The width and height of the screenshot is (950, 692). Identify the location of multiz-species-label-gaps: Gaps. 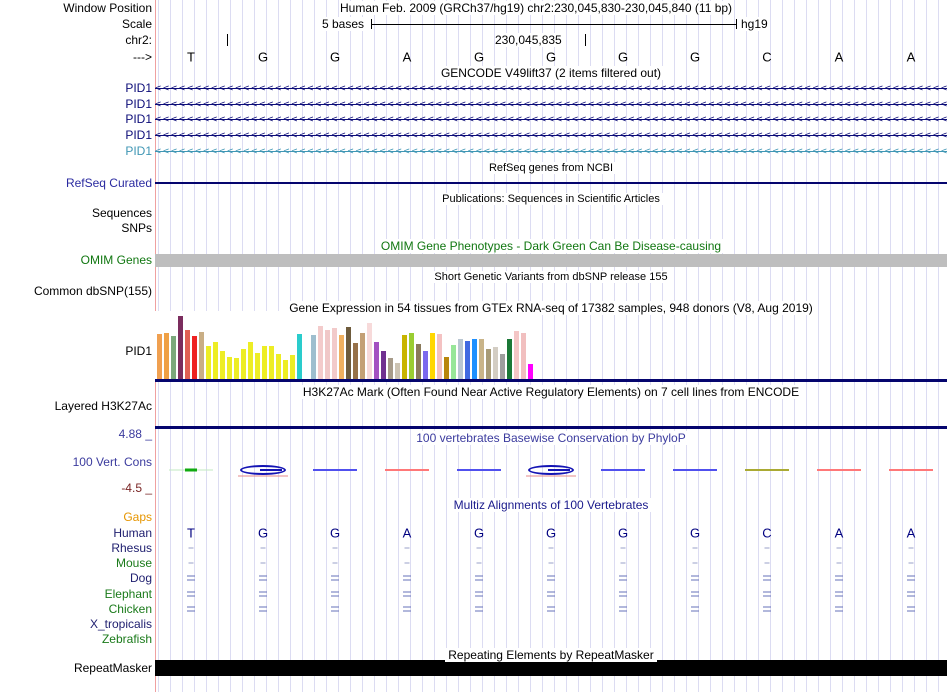
(76, 517).